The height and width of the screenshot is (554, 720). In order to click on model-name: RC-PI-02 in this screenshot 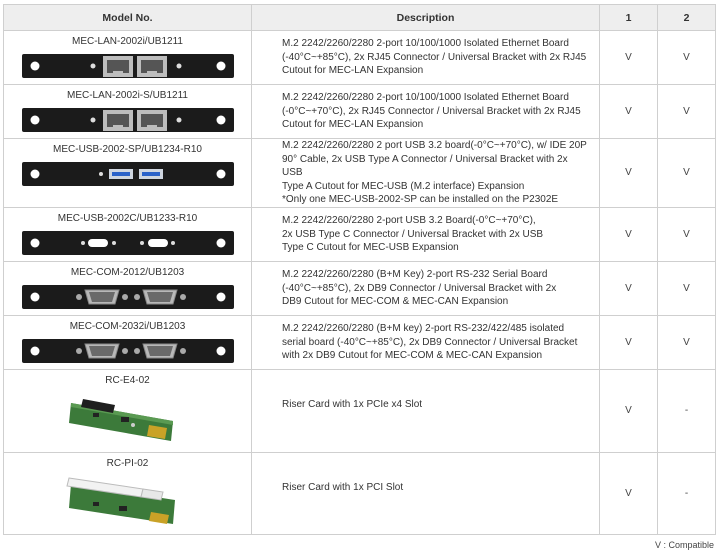, I will do `click(127, 463)`.